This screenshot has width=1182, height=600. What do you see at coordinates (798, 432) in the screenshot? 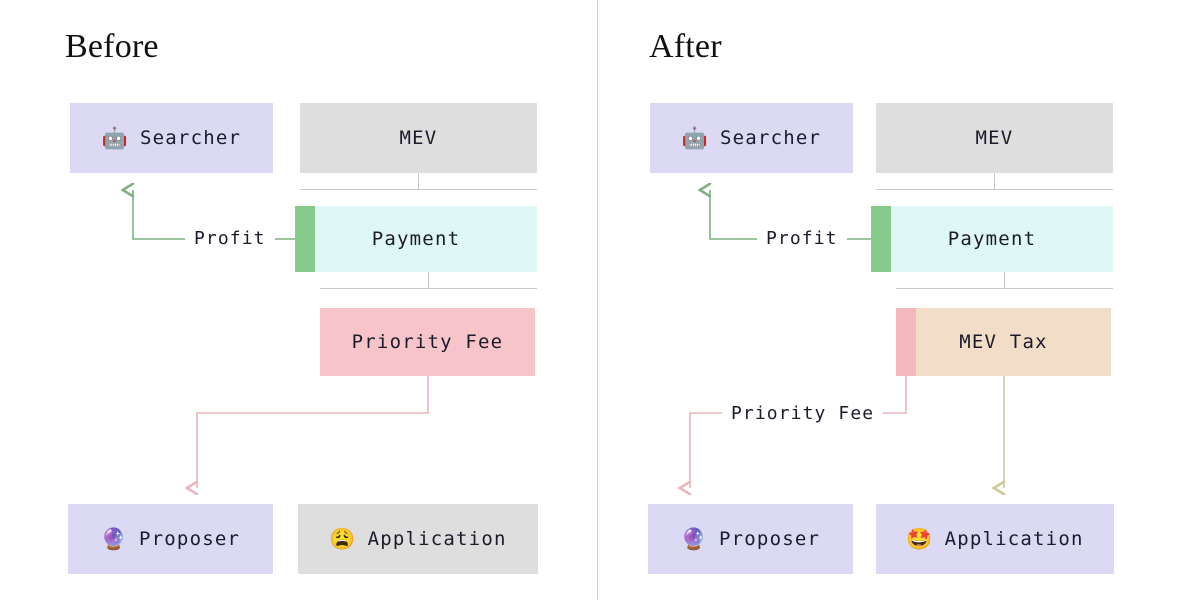
I see `edge-priority-fee-after` at bounding box center [798, 432].